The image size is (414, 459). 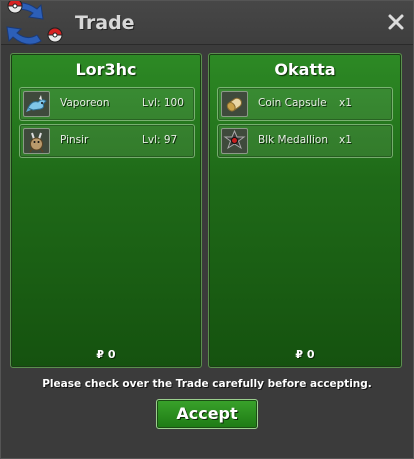 What do you see at coordinates (85, 103) in the screenshot?
I see `item-name: Vaporeon` at bounding box center [85, 103].